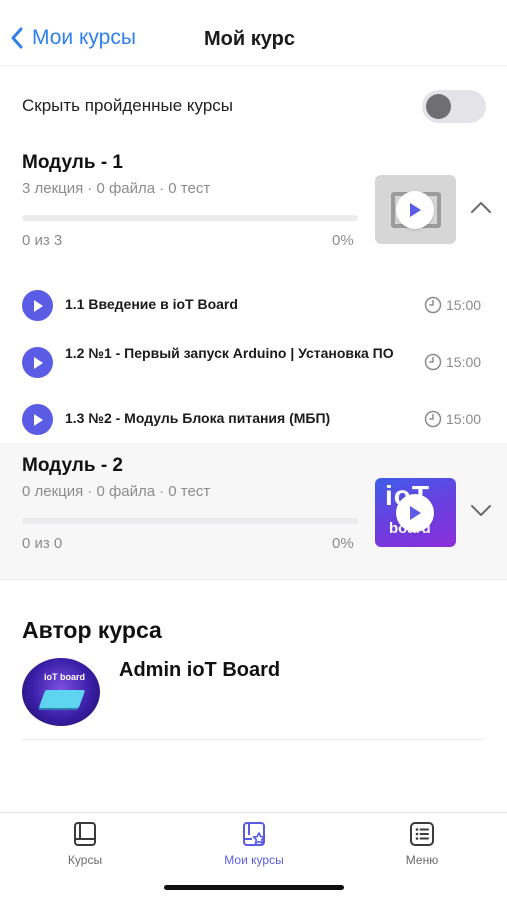 This screenshot has height=900, width=507. I want to click on hide-completed-label: Скрыть пройденные курсы, so click(128, 105).